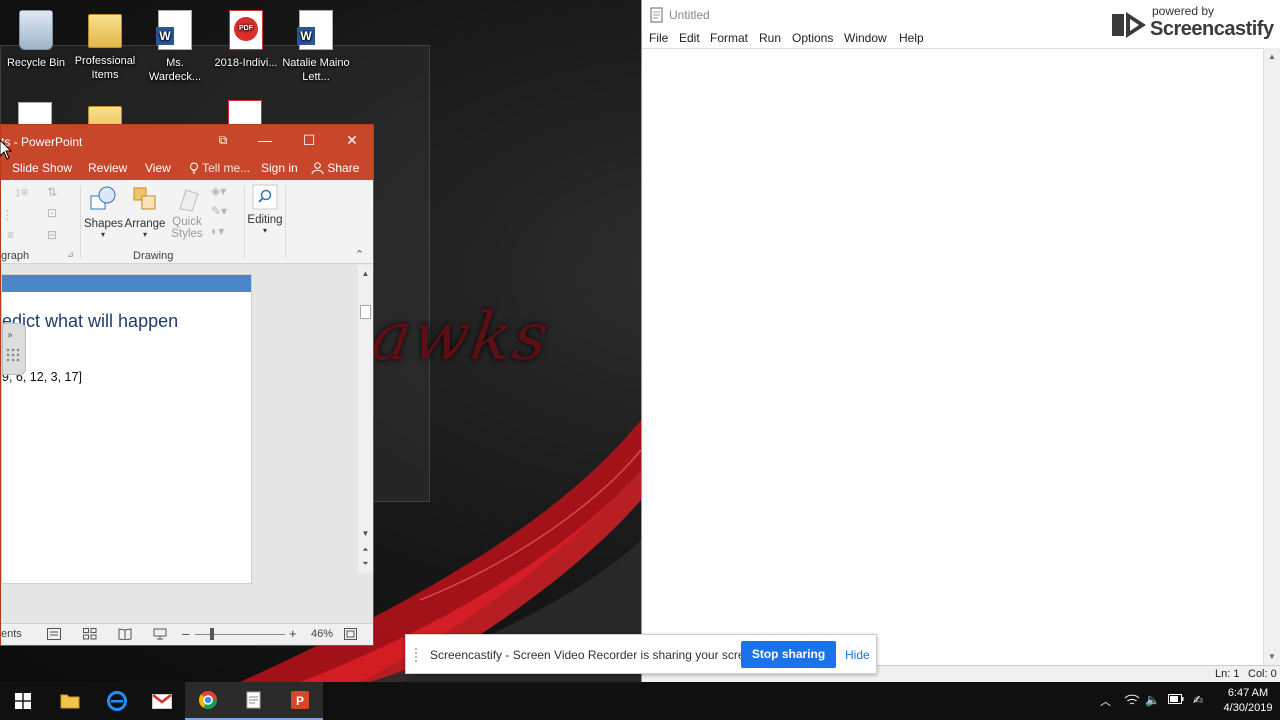 This screenshot has width=1280, height=720. I want to click on arrange-label: Arrange, so click(145, 224).